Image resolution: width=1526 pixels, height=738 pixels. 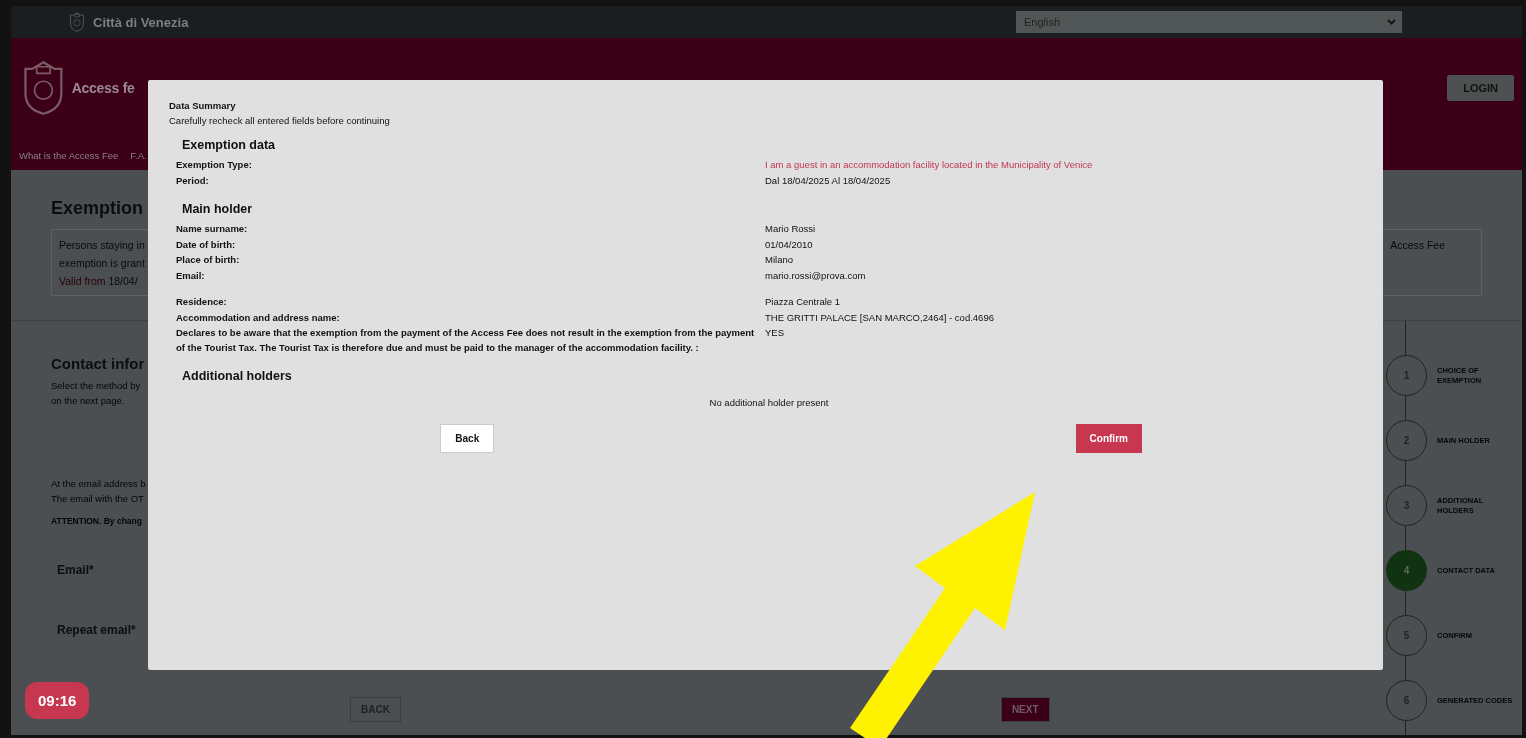 I want to click on empty-message: No additional holder present, so click(x=769, y=402).